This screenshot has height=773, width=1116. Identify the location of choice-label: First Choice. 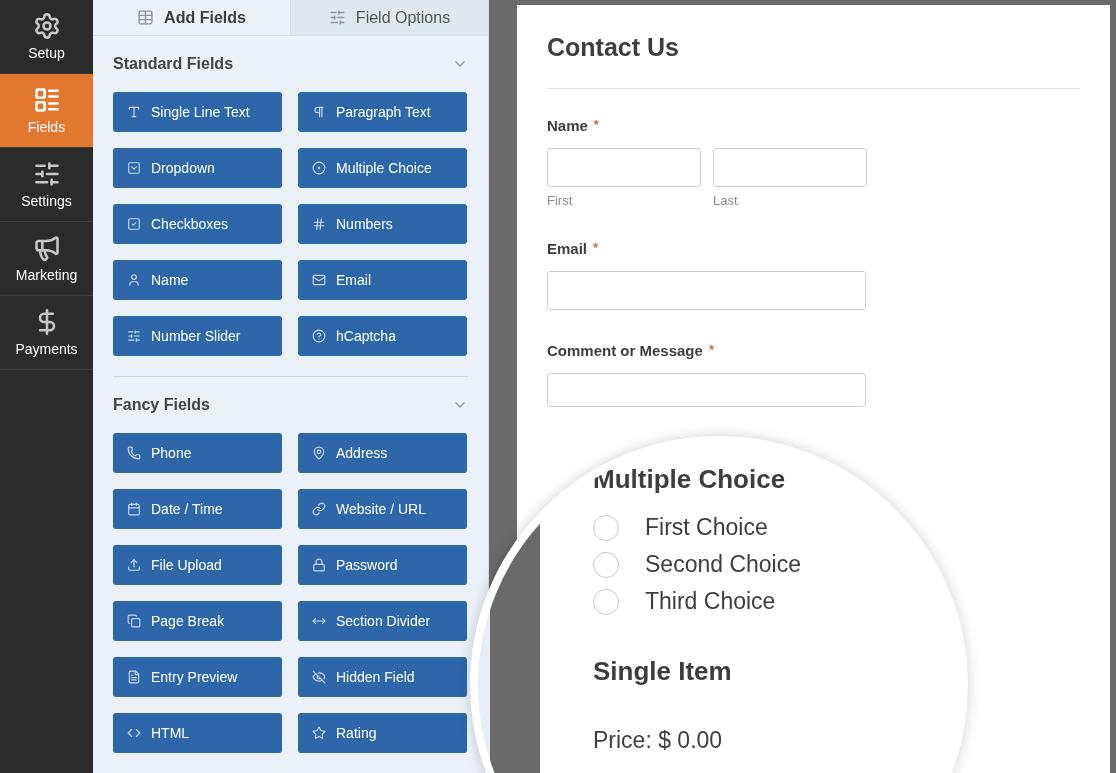
(706, 527).